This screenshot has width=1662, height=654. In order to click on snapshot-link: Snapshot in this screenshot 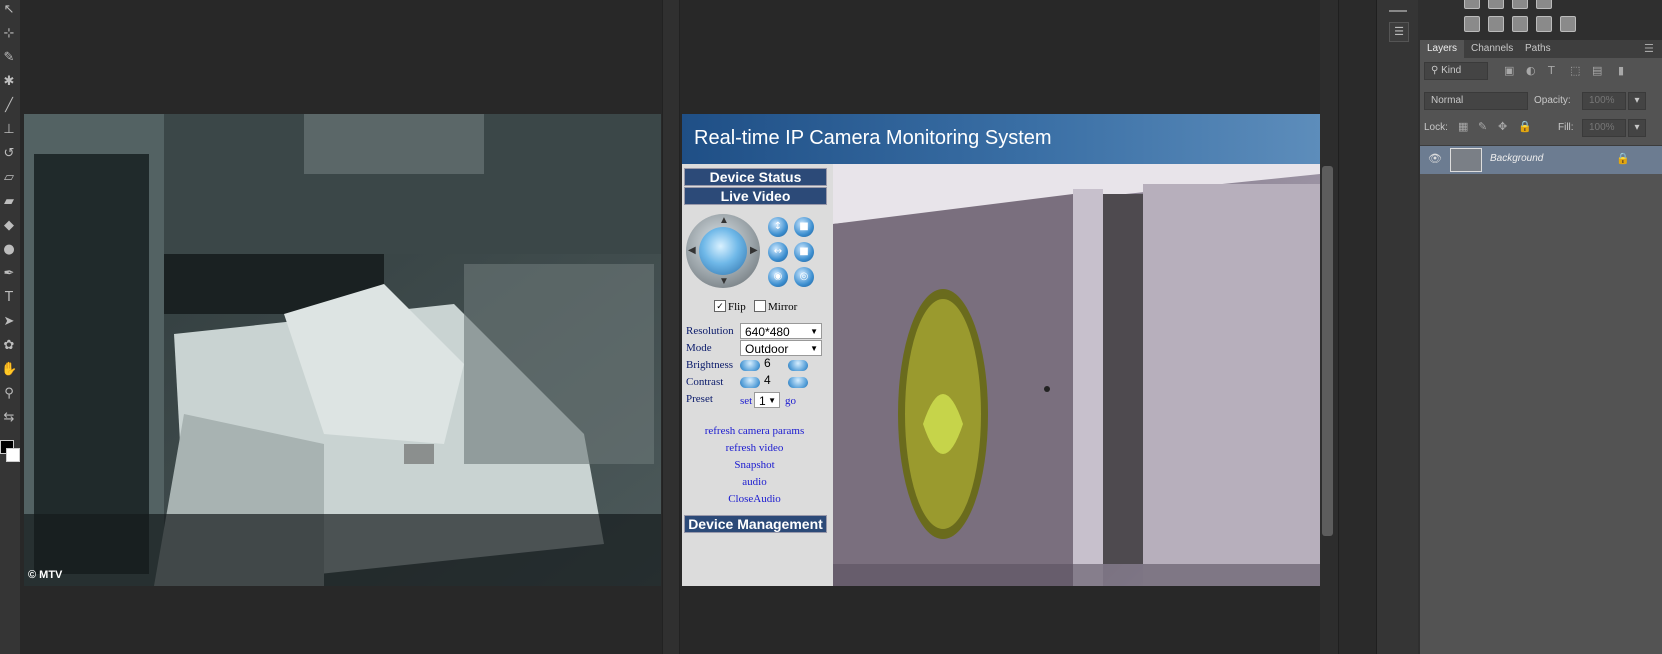, I will do `click(754, 465)`.